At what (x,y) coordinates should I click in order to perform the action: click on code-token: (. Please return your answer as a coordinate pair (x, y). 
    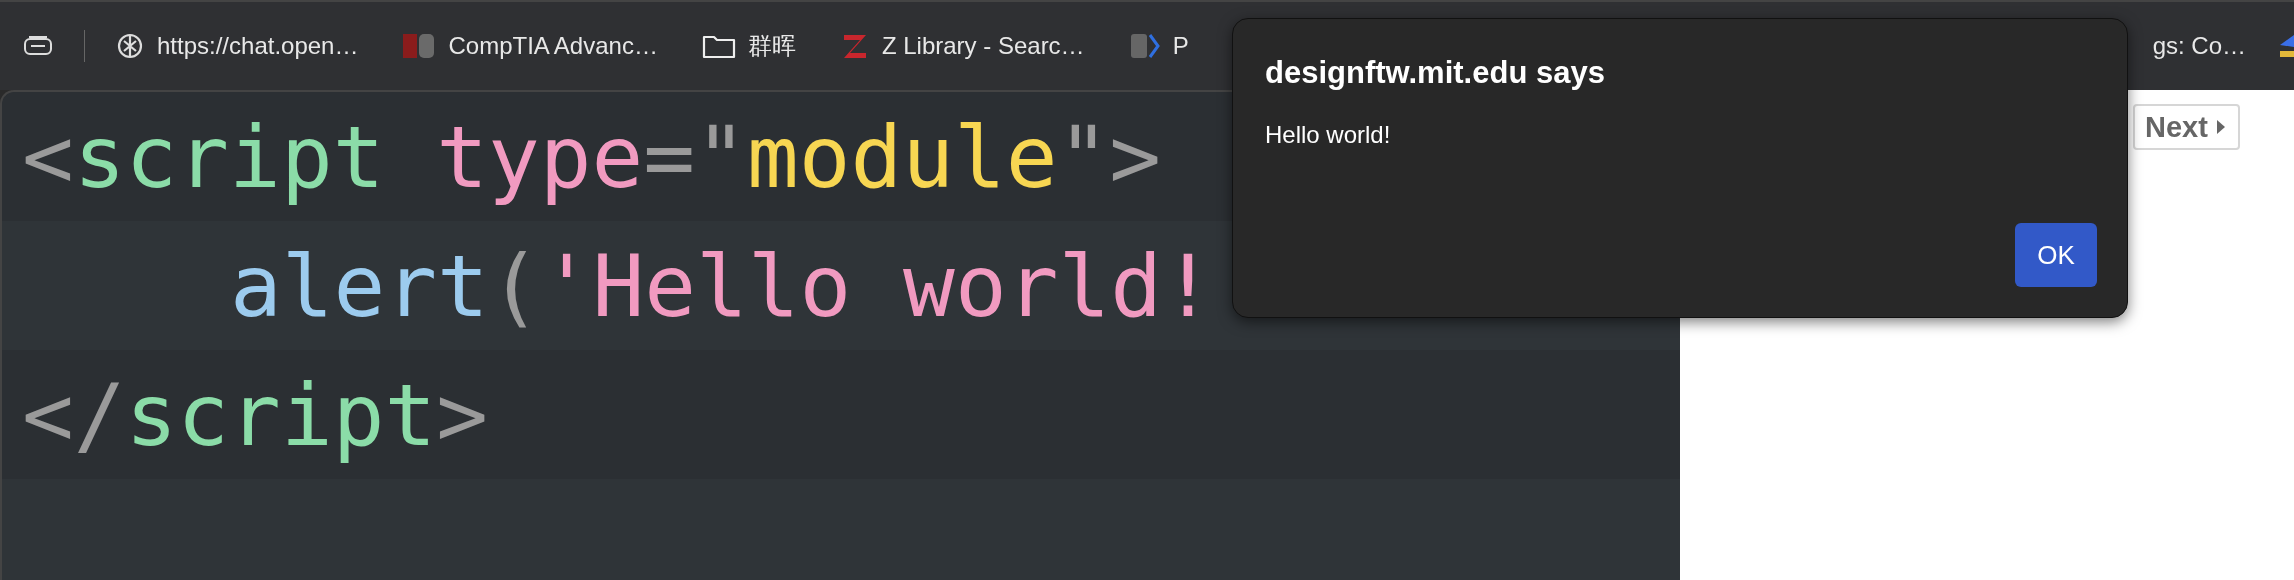
    Looking at the image, I should click on (514, 285).